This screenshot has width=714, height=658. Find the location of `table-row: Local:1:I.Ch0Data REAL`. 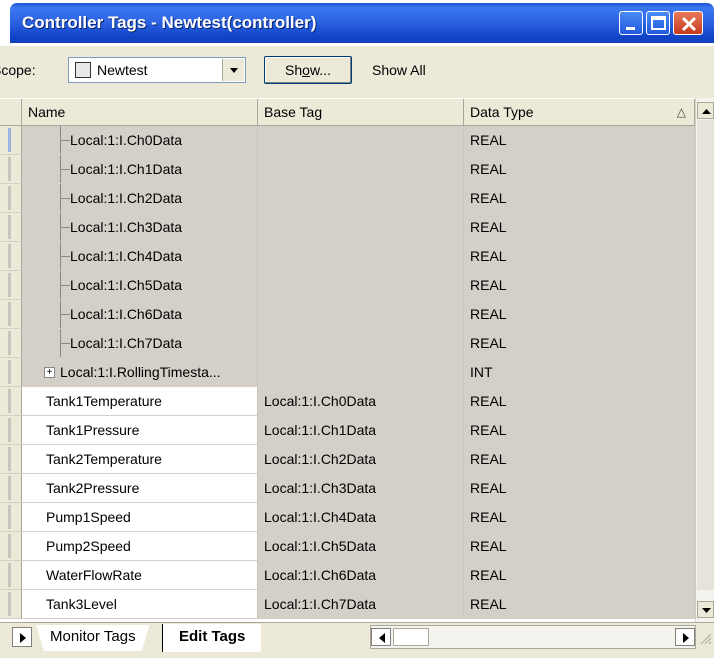

table-row: Local:1:I.Ch0Data REAL is located at coordinates (347, 140).